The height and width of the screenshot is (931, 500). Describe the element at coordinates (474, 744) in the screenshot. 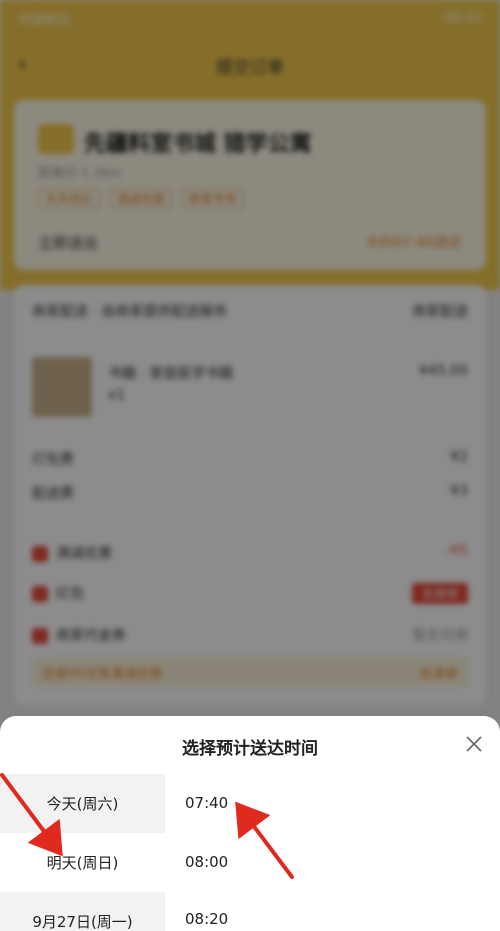

I see `close-icon` at that location.